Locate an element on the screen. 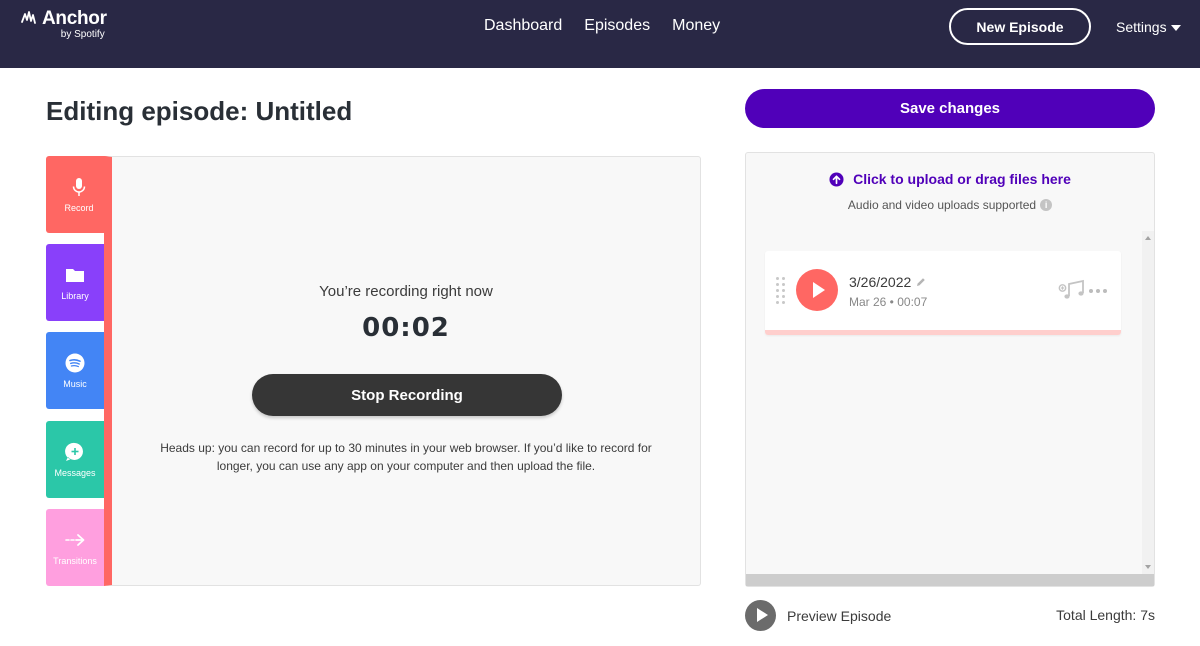 Image resolution: width=1200 pixels, height=646 pixels. chevron-down-icon is located at coordinates (1175, 28).